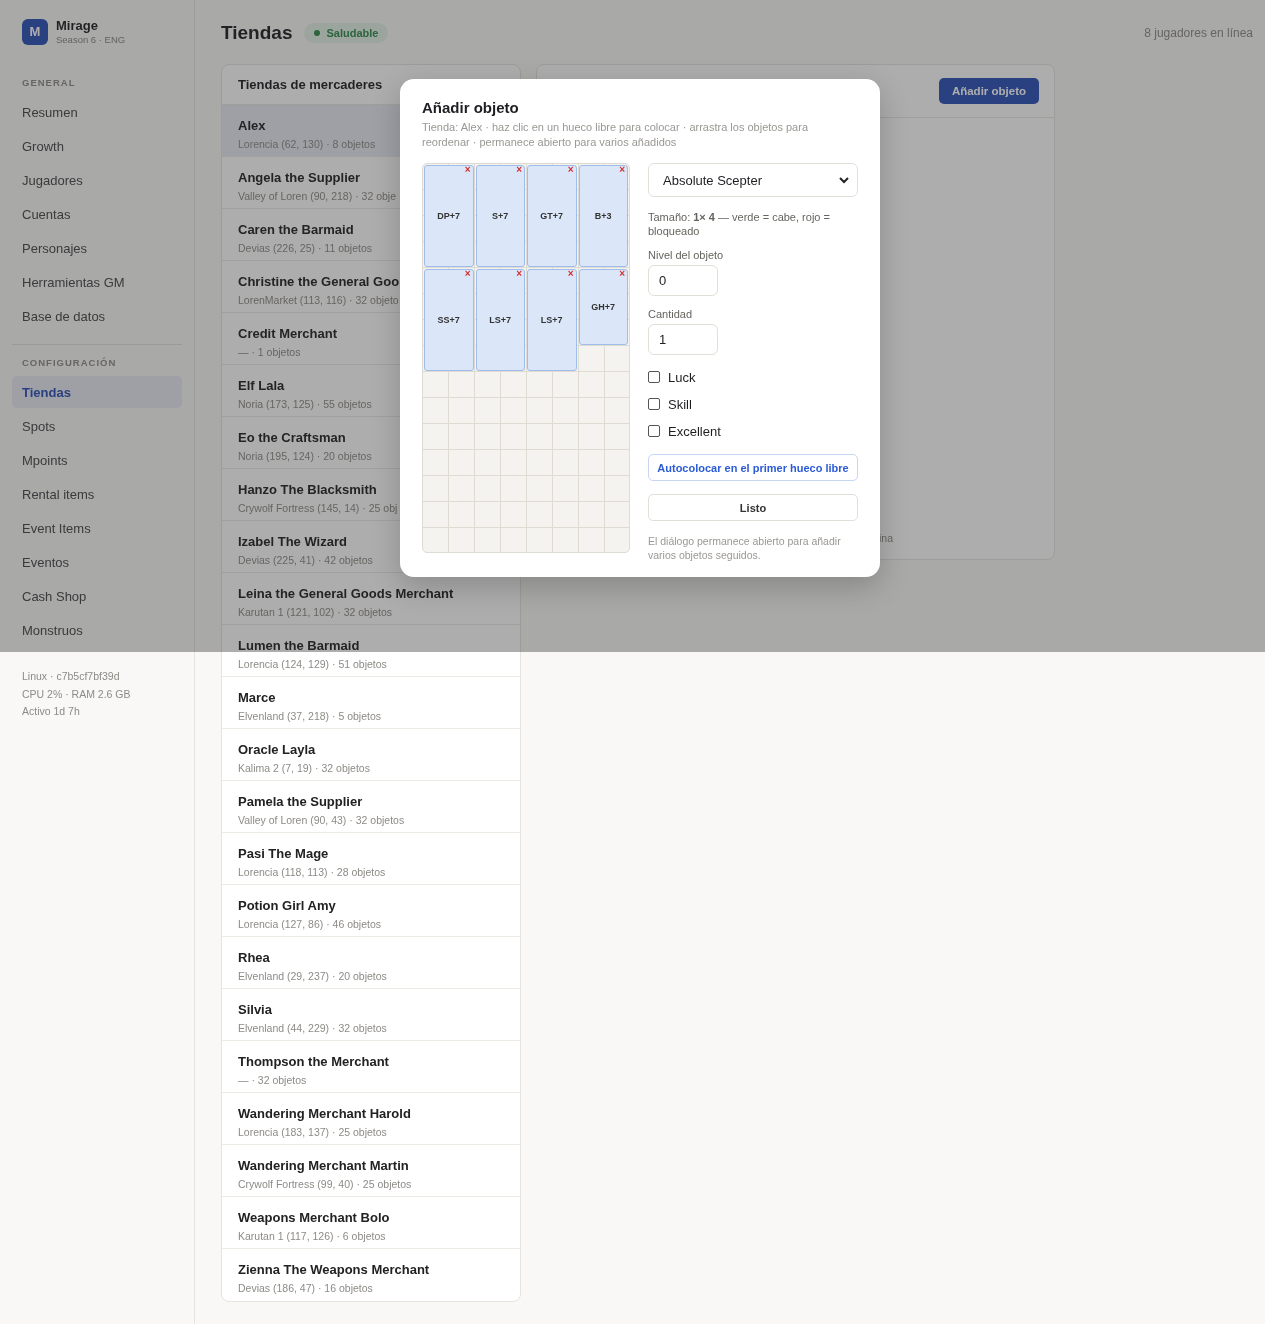 This screenshot has height=1324, width=1265. I want to click on shop-row: Pamela the Supplier Valley of Loren (90, 43) · 32 objetos, so click(371, 807).